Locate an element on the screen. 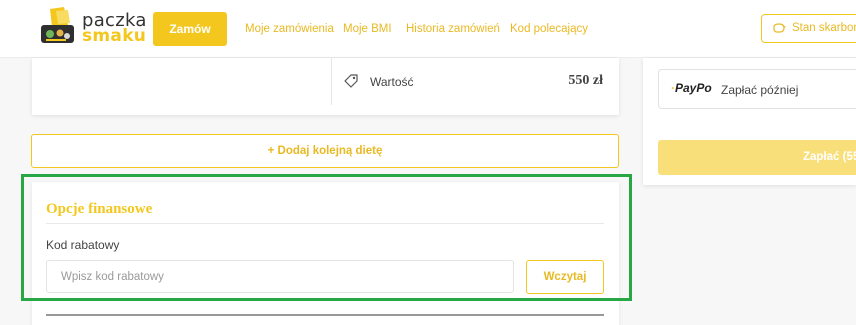  wallet-button-label: Stan skarbonki is located at coordinates (824, 28).